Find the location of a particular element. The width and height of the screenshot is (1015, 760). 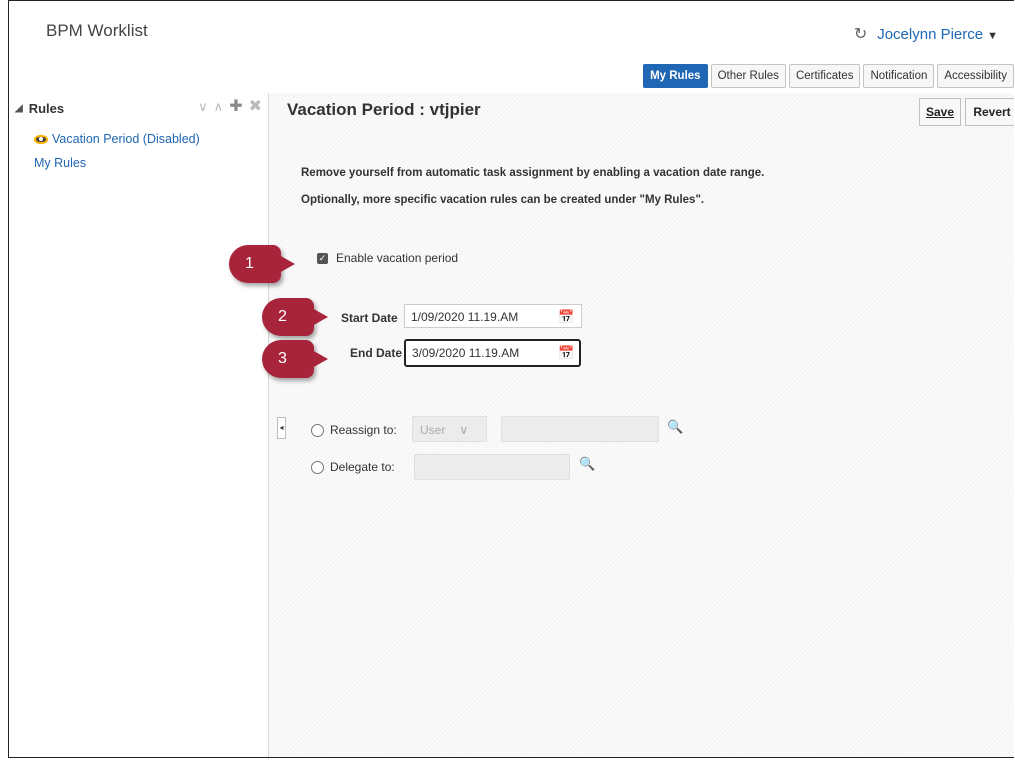

refresh-icon: ↻ is located at coordinates (860, 34).